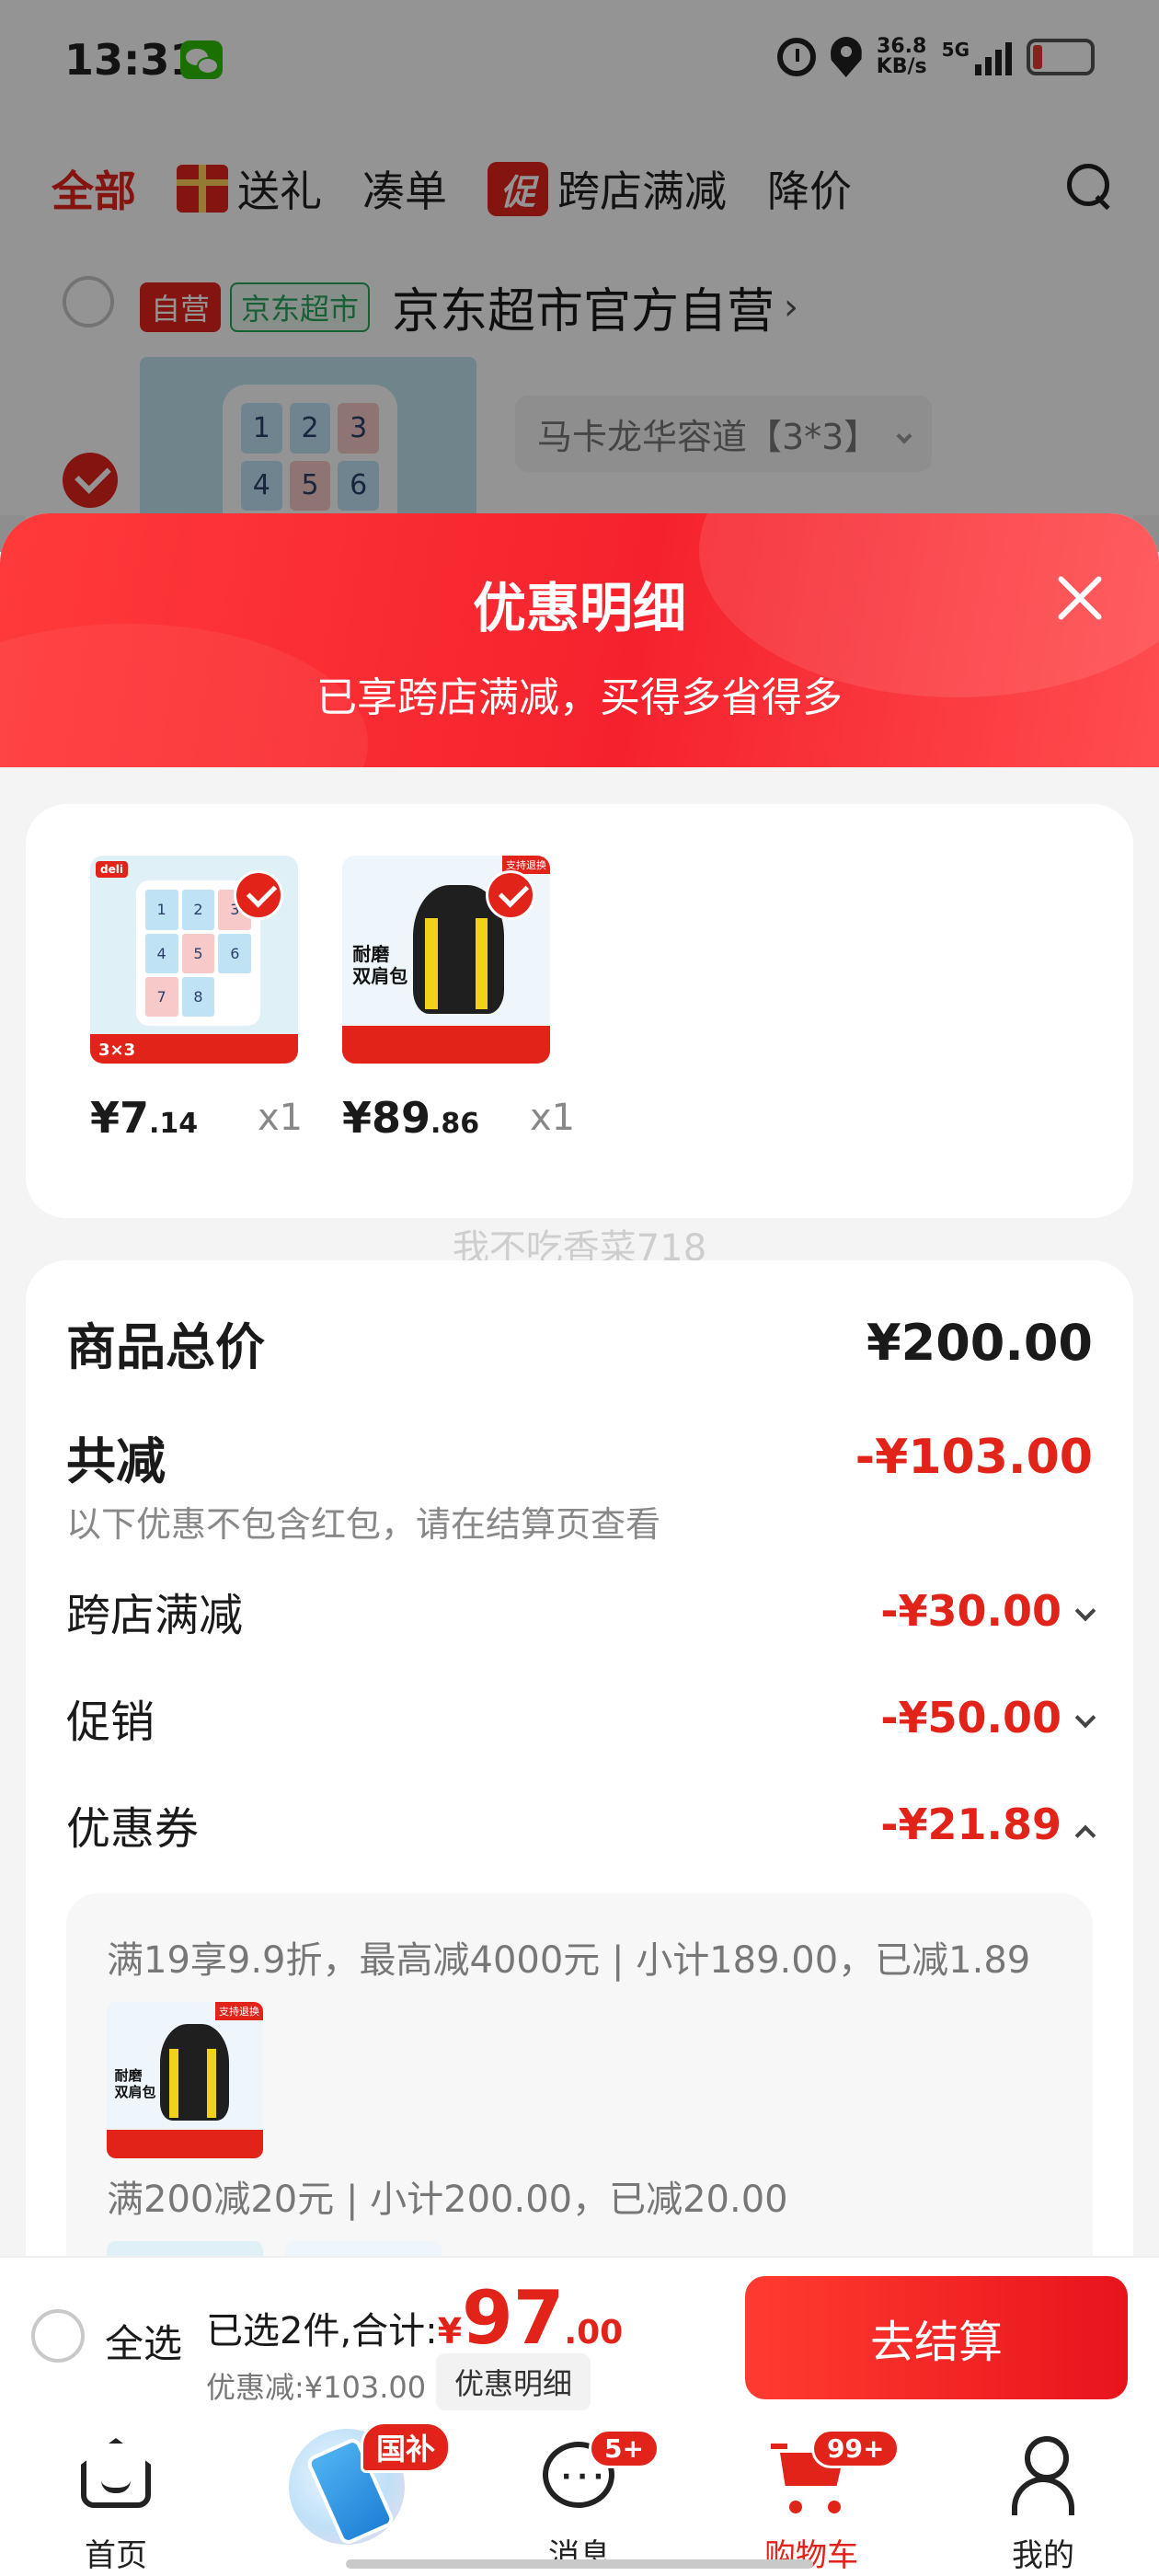 This screenshot has height=2576, width=1159. I want to click on cross-store-row: 跨店满减 -¥30.00, so click(581, 1611).